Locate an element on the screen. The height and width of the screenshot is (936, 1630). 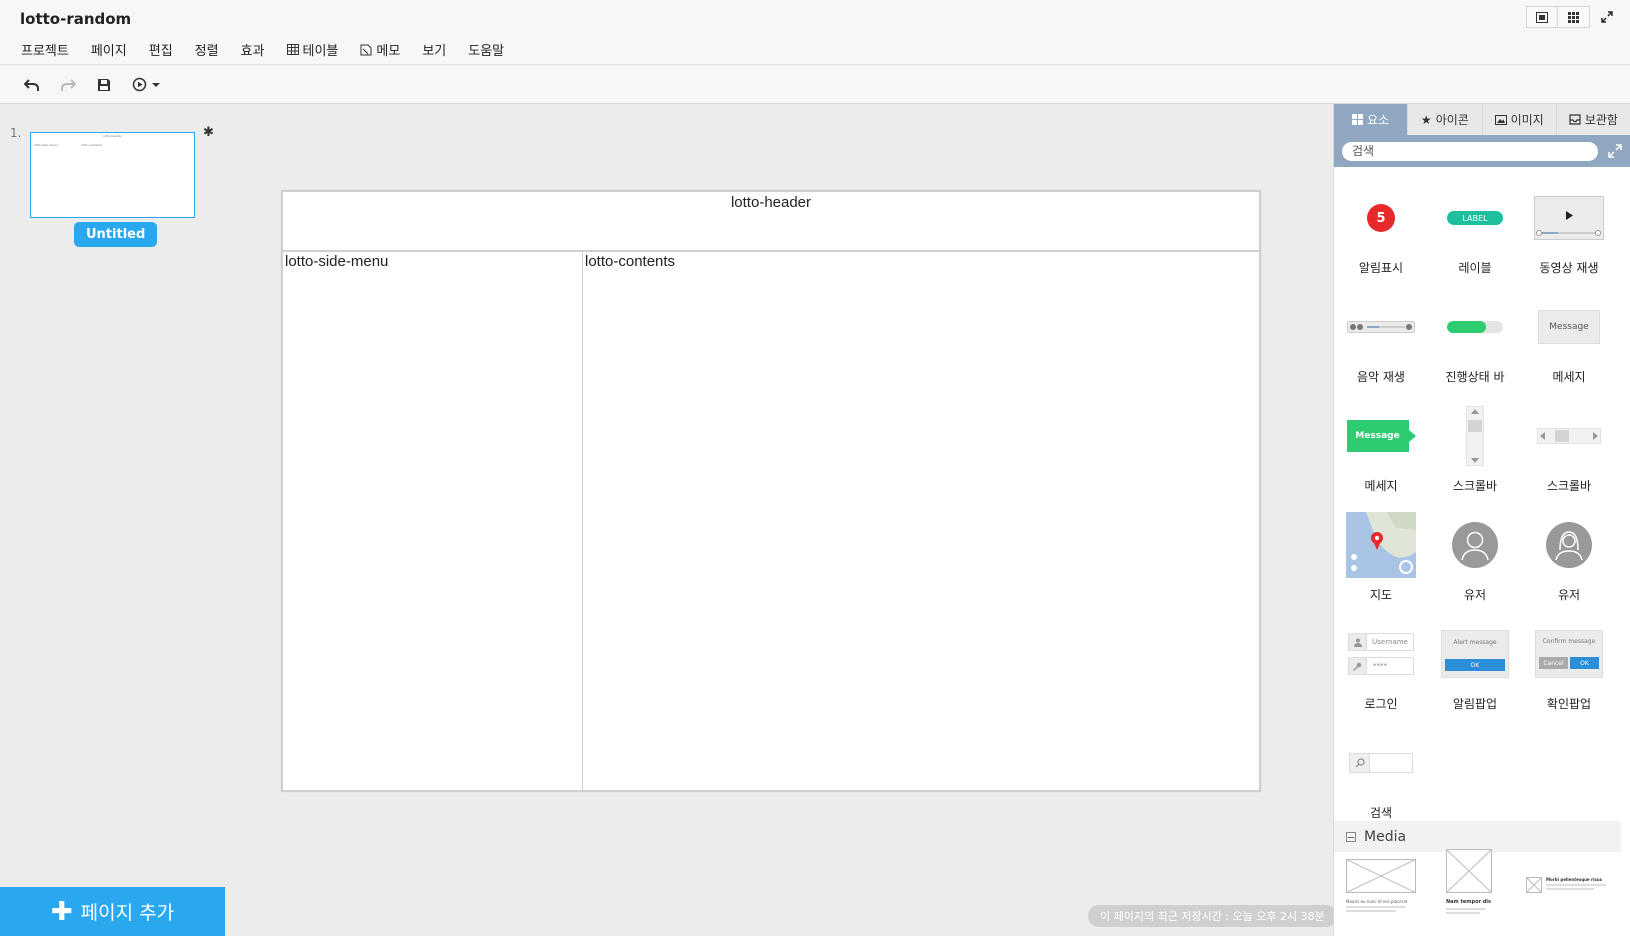
element-user-avatar: 유저 is located at coordinates (1475, 560).